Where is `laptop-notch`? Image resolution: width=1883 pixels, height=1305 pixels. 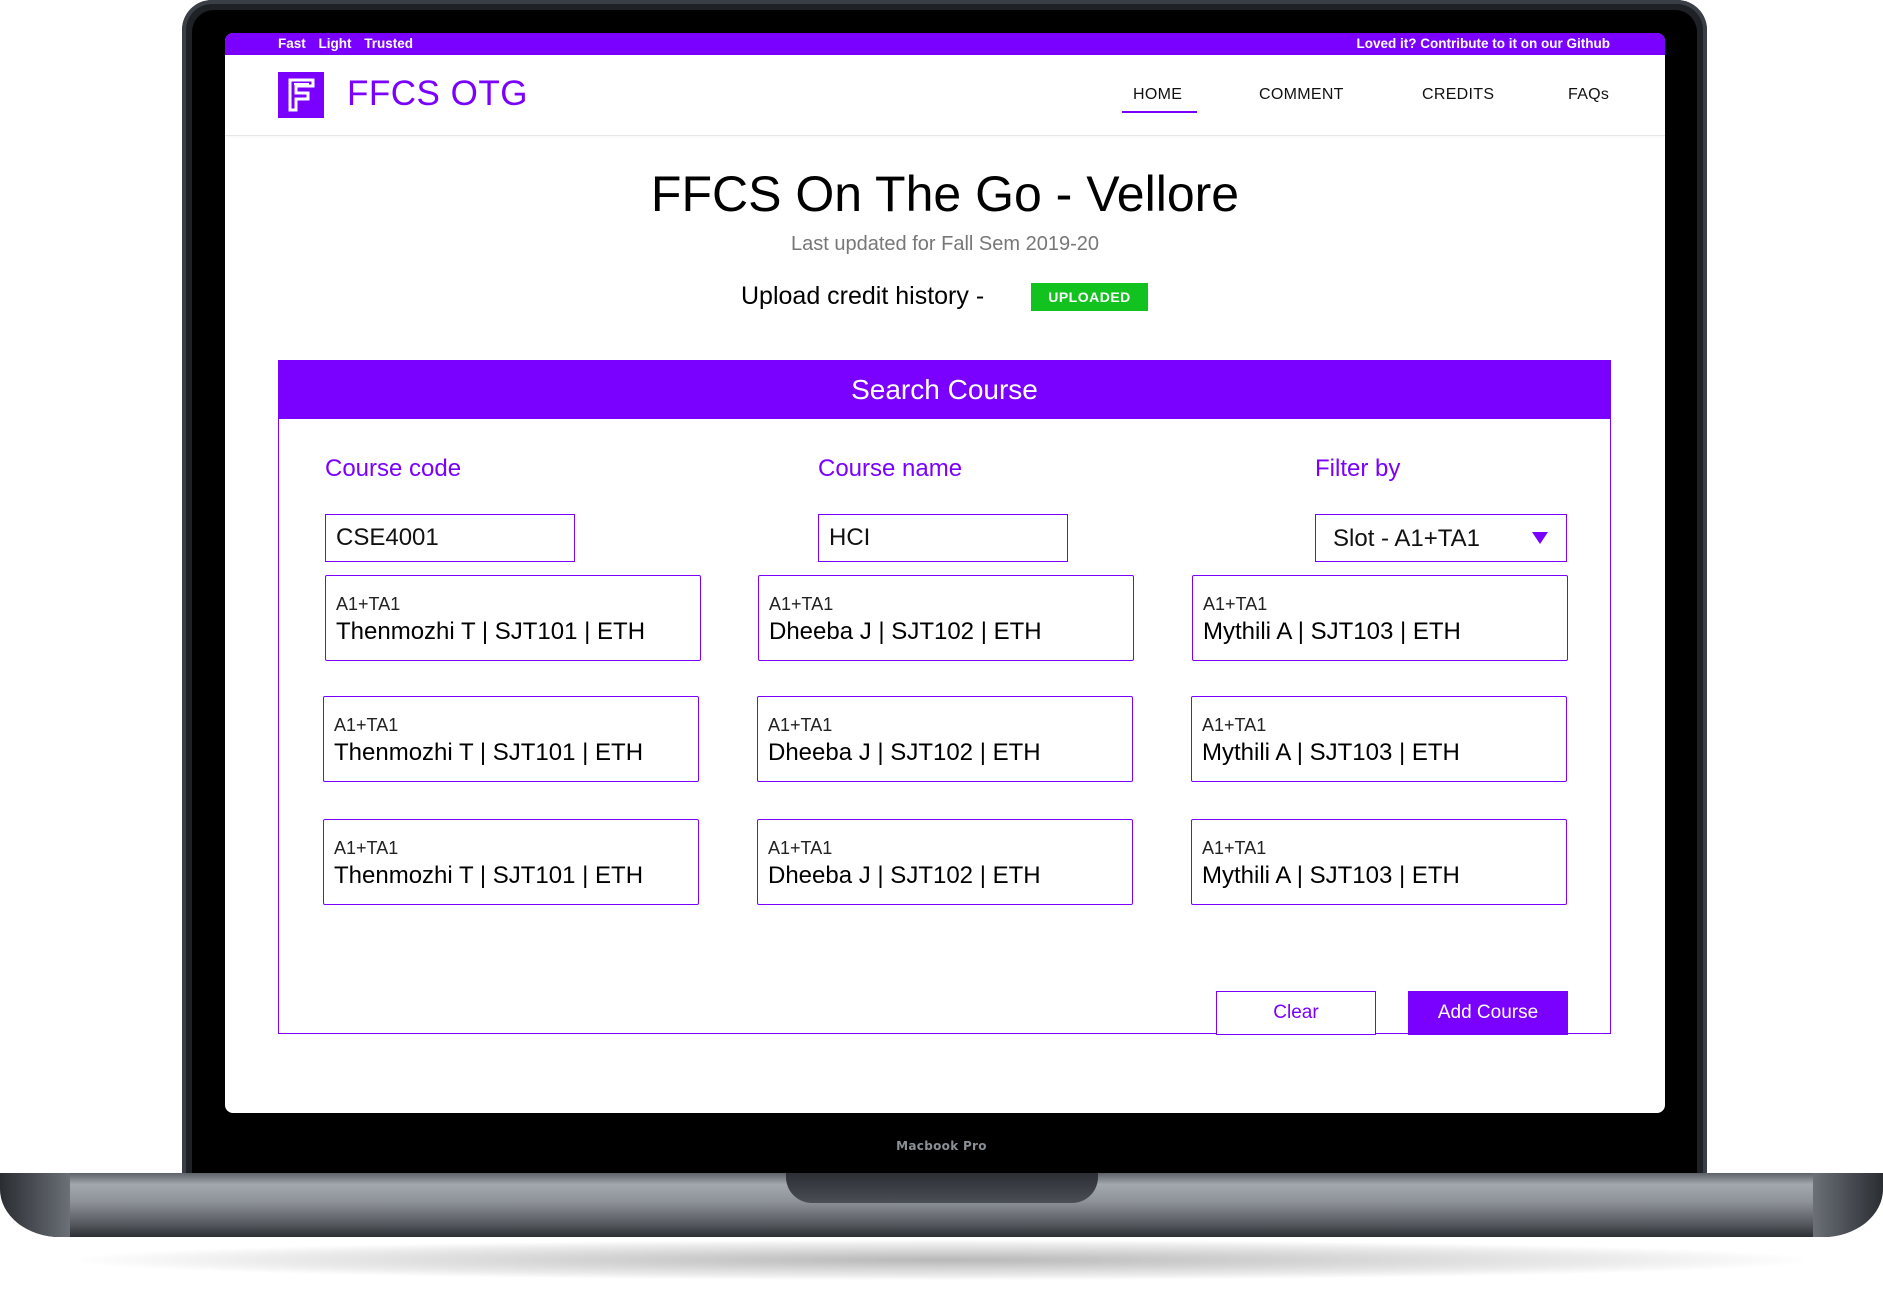 laptop-notch is located at coordinates (942, 1188).